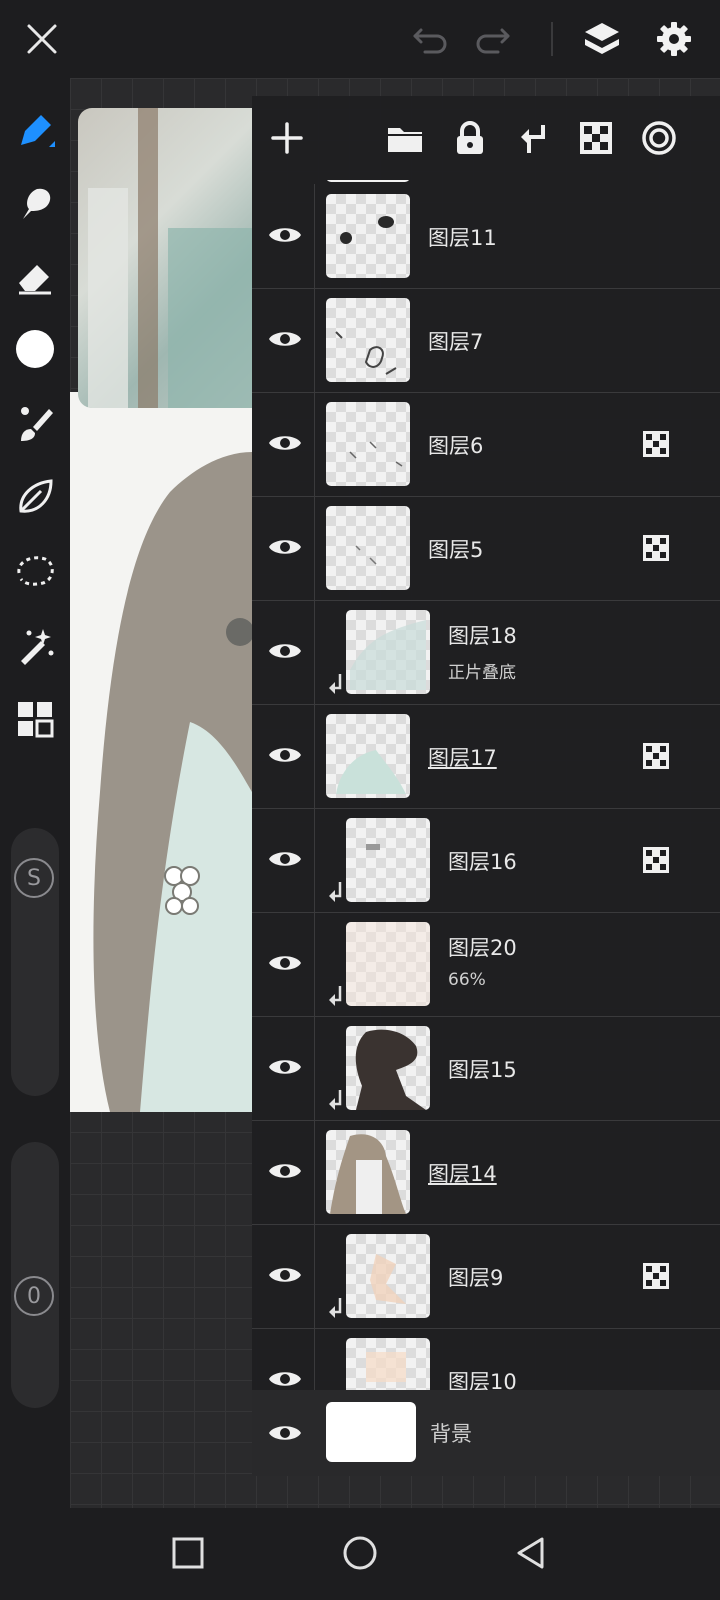  I want to click on lock-icon, so click(470, 138).